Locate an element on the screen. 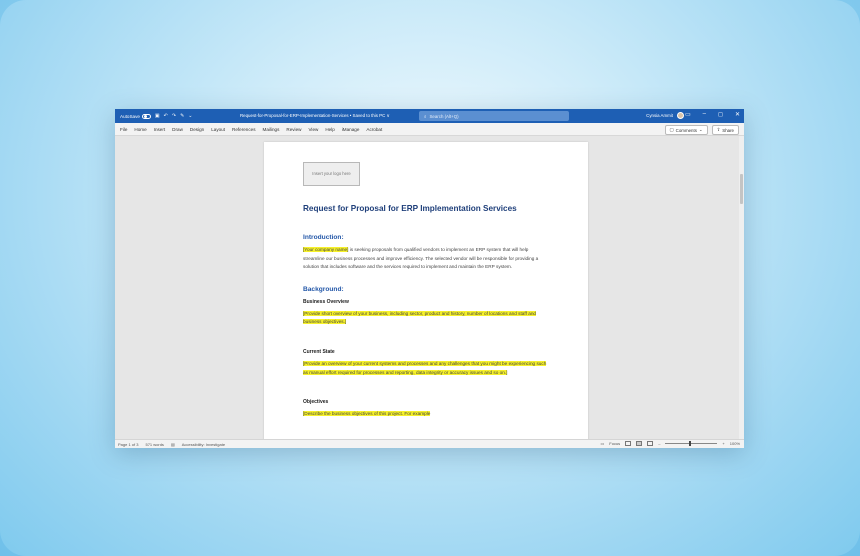 The width and height of the screenshot is (860, 556). menu-home: Home is located at coordinates (140, 129).